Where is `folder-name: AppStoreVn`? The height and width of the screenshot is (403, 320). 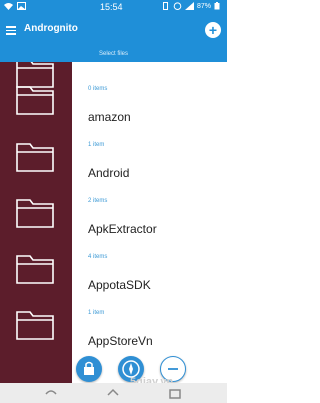 folder-name: AppStoreVn is located at coordinates (120, 341).